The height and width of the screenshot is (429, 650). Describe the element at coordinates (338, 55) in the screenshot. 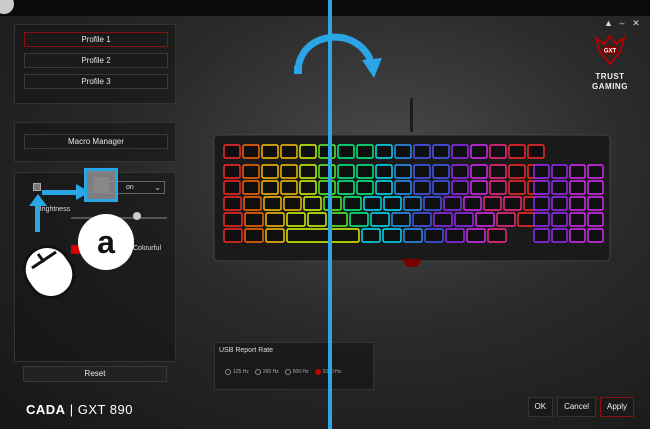

I see `rotate-arrow-icon` at that location.